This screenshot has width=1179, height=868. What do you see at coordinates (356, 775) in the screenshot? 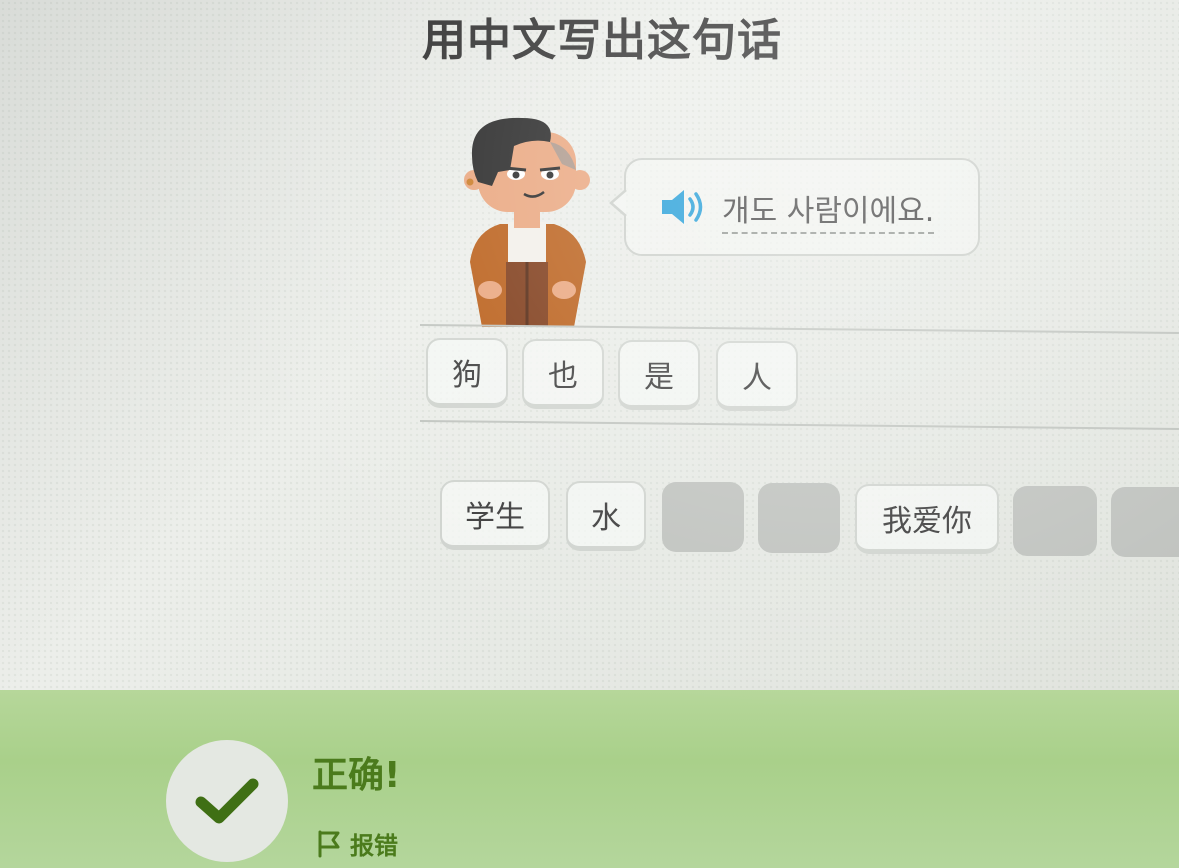
I see `feedback-title: 正确!` at bounding box center [356, 775].